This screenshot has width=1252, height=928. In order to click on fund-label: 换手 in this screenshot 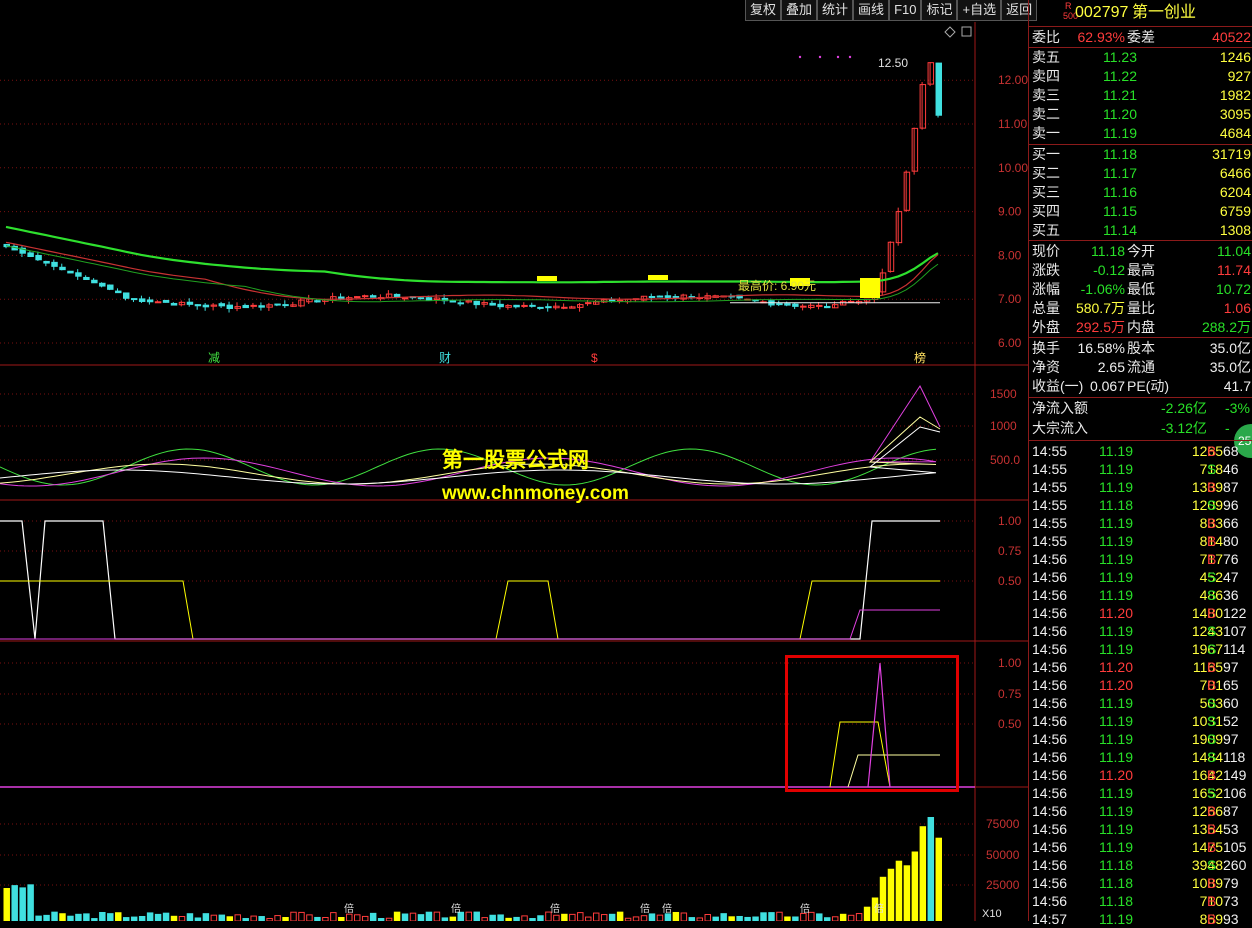, I will do `click(1046, 348)`.